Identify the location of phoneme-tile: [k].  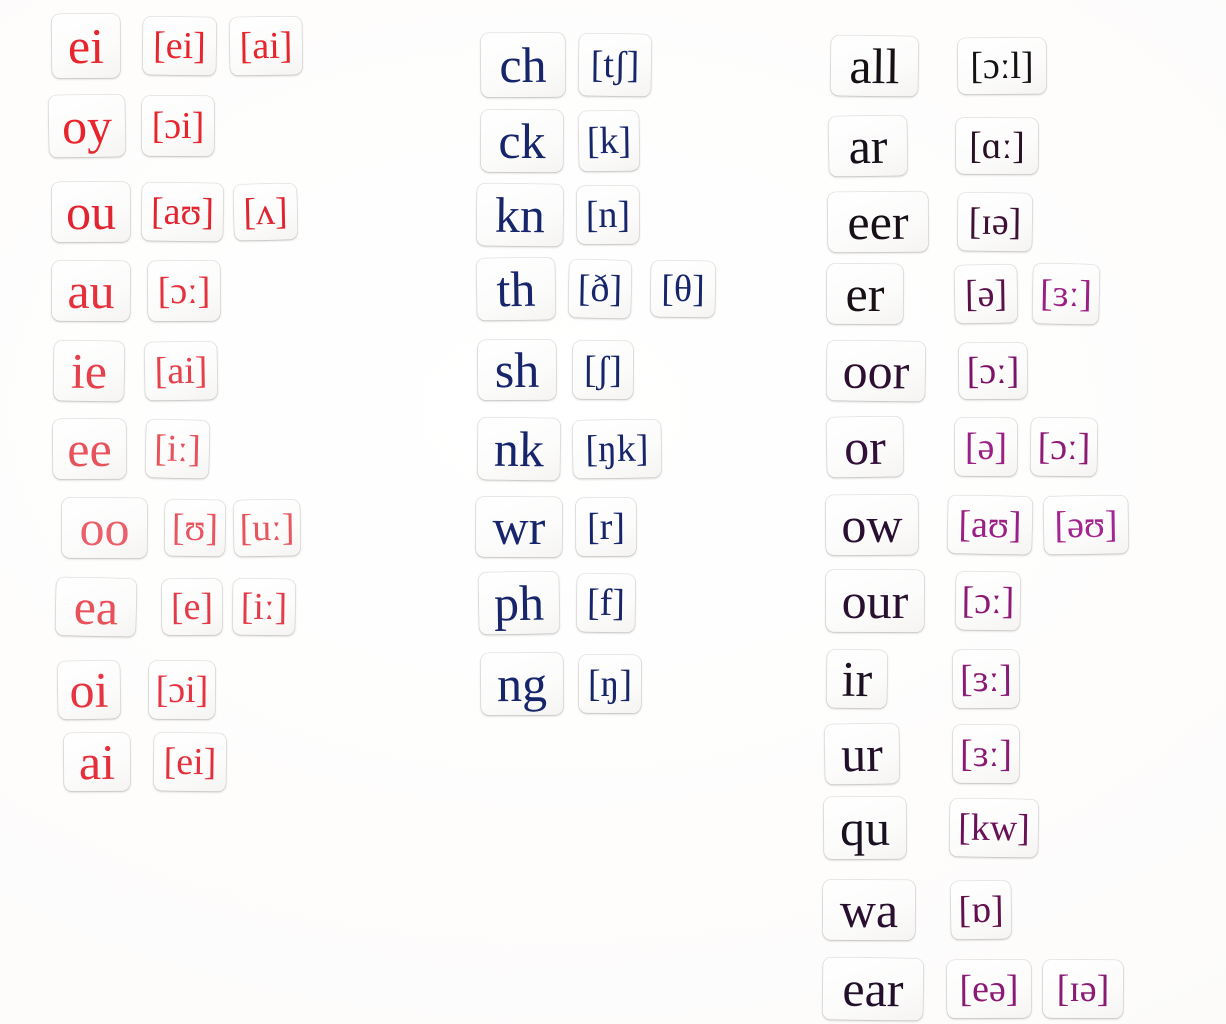
(609, 141).